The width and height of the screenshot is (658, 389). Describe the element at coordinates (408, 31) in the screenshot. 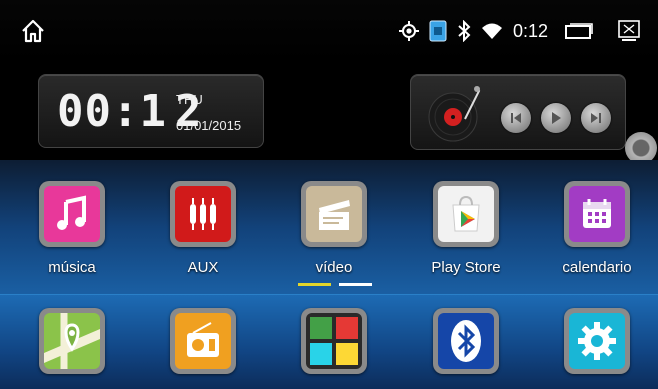

I see `gps-icon` at that location.